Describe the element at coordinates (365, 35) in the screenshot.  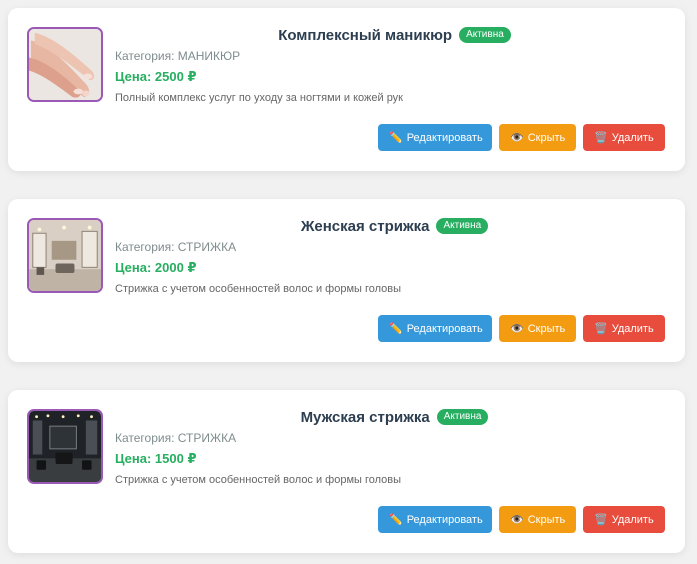
I see `service-title: Комплексный маникюр` at that location.